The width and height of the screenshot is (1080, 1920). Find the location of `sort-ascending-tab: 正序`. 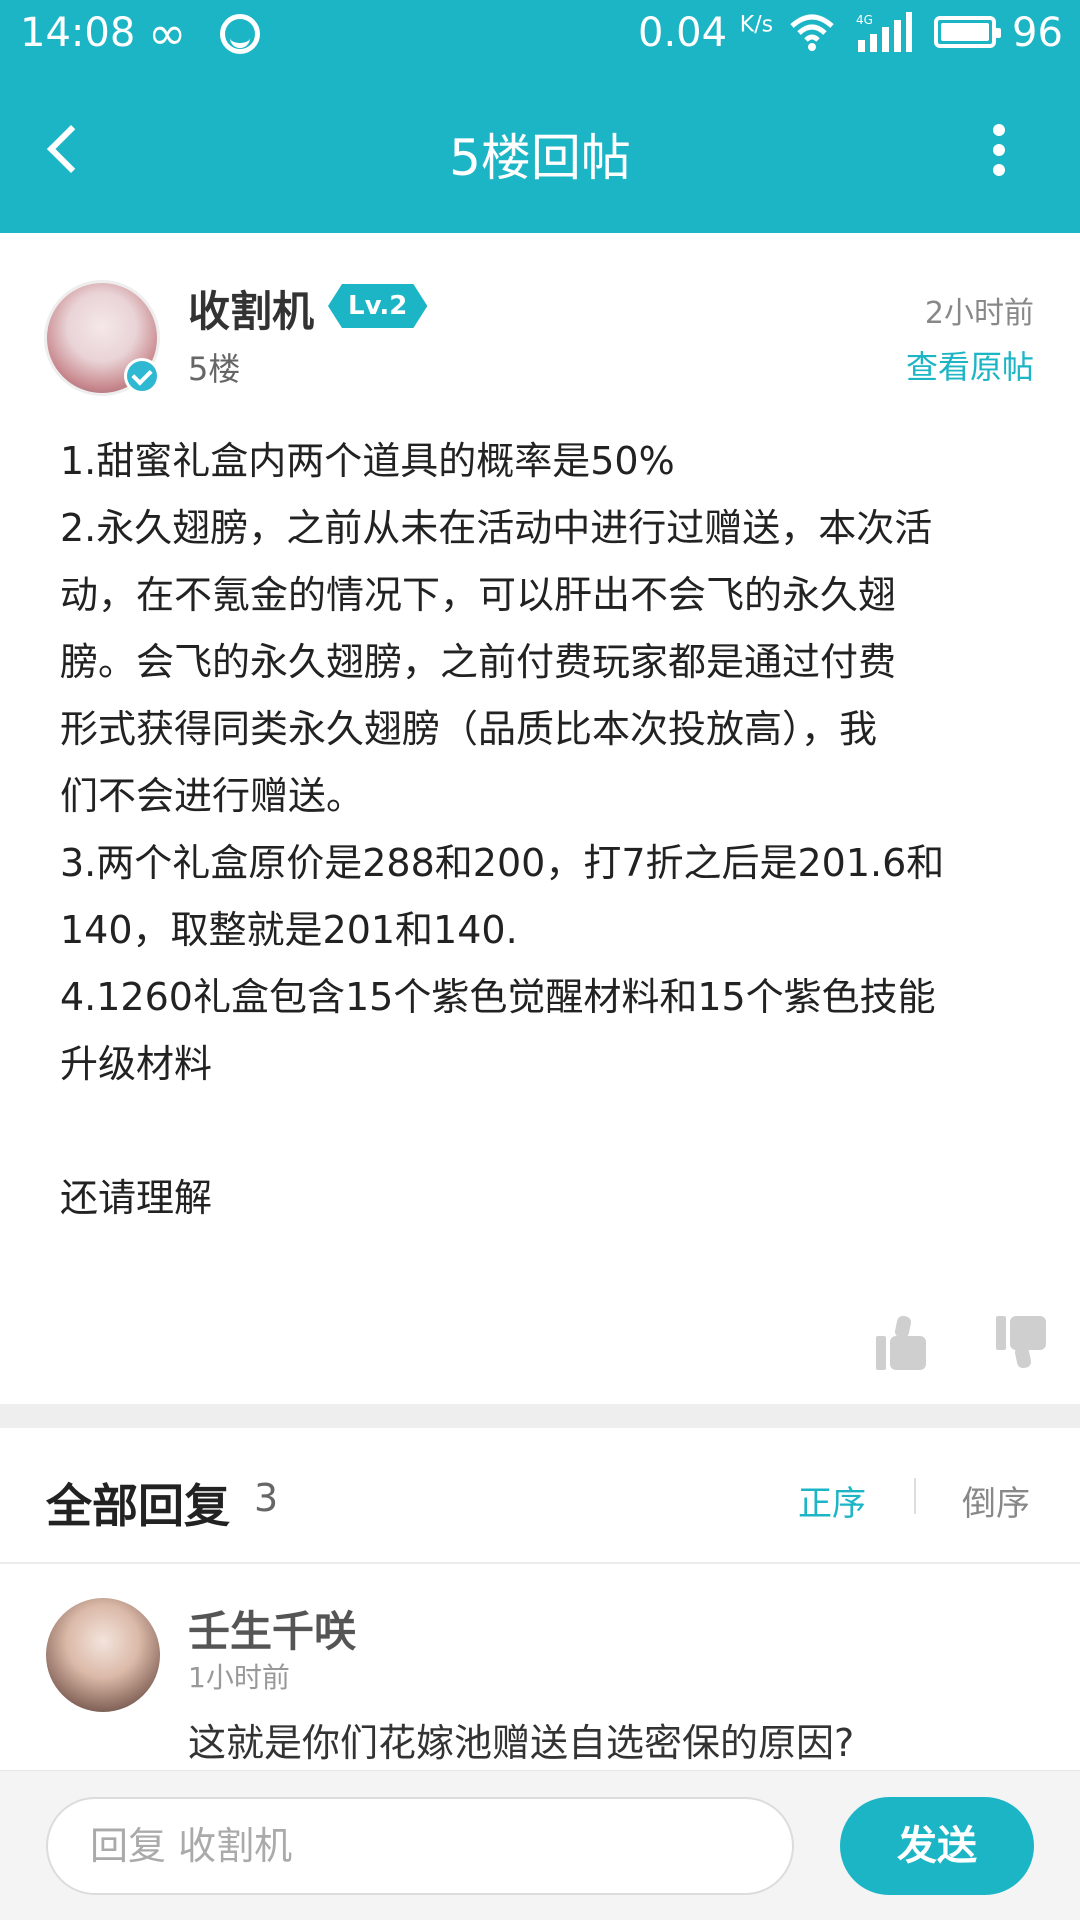

sort-ascending-tab: 正序 is located at coordinates (832, 1500).